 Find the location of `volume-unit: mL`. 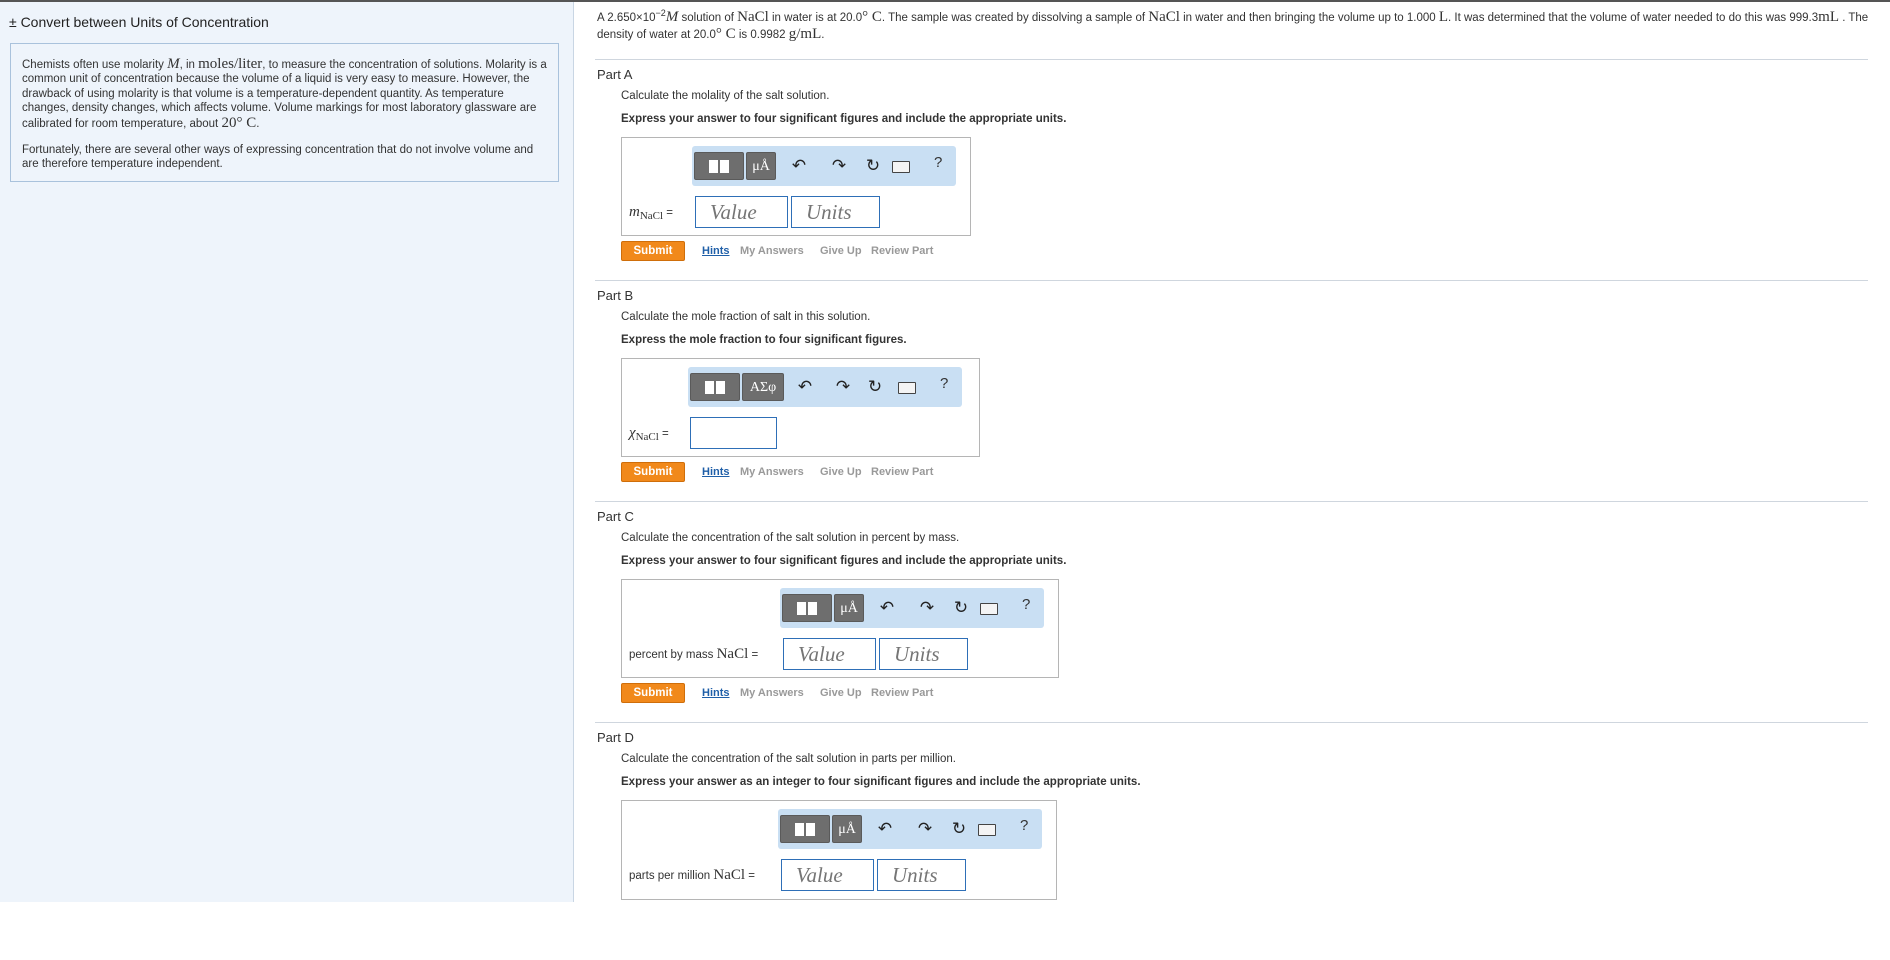

volume-unit: mL is located at coordinates (1828, 16).